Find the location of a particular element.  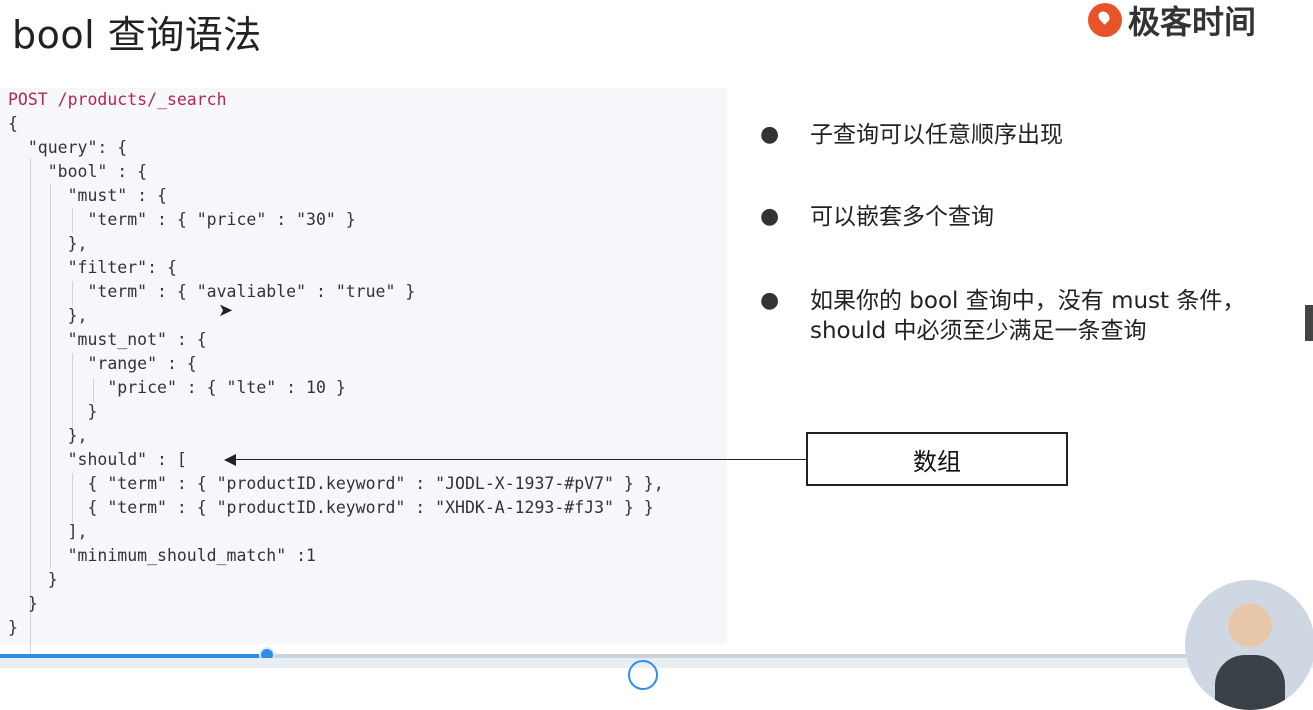

arrow-line is located at coordinates (519, 459).